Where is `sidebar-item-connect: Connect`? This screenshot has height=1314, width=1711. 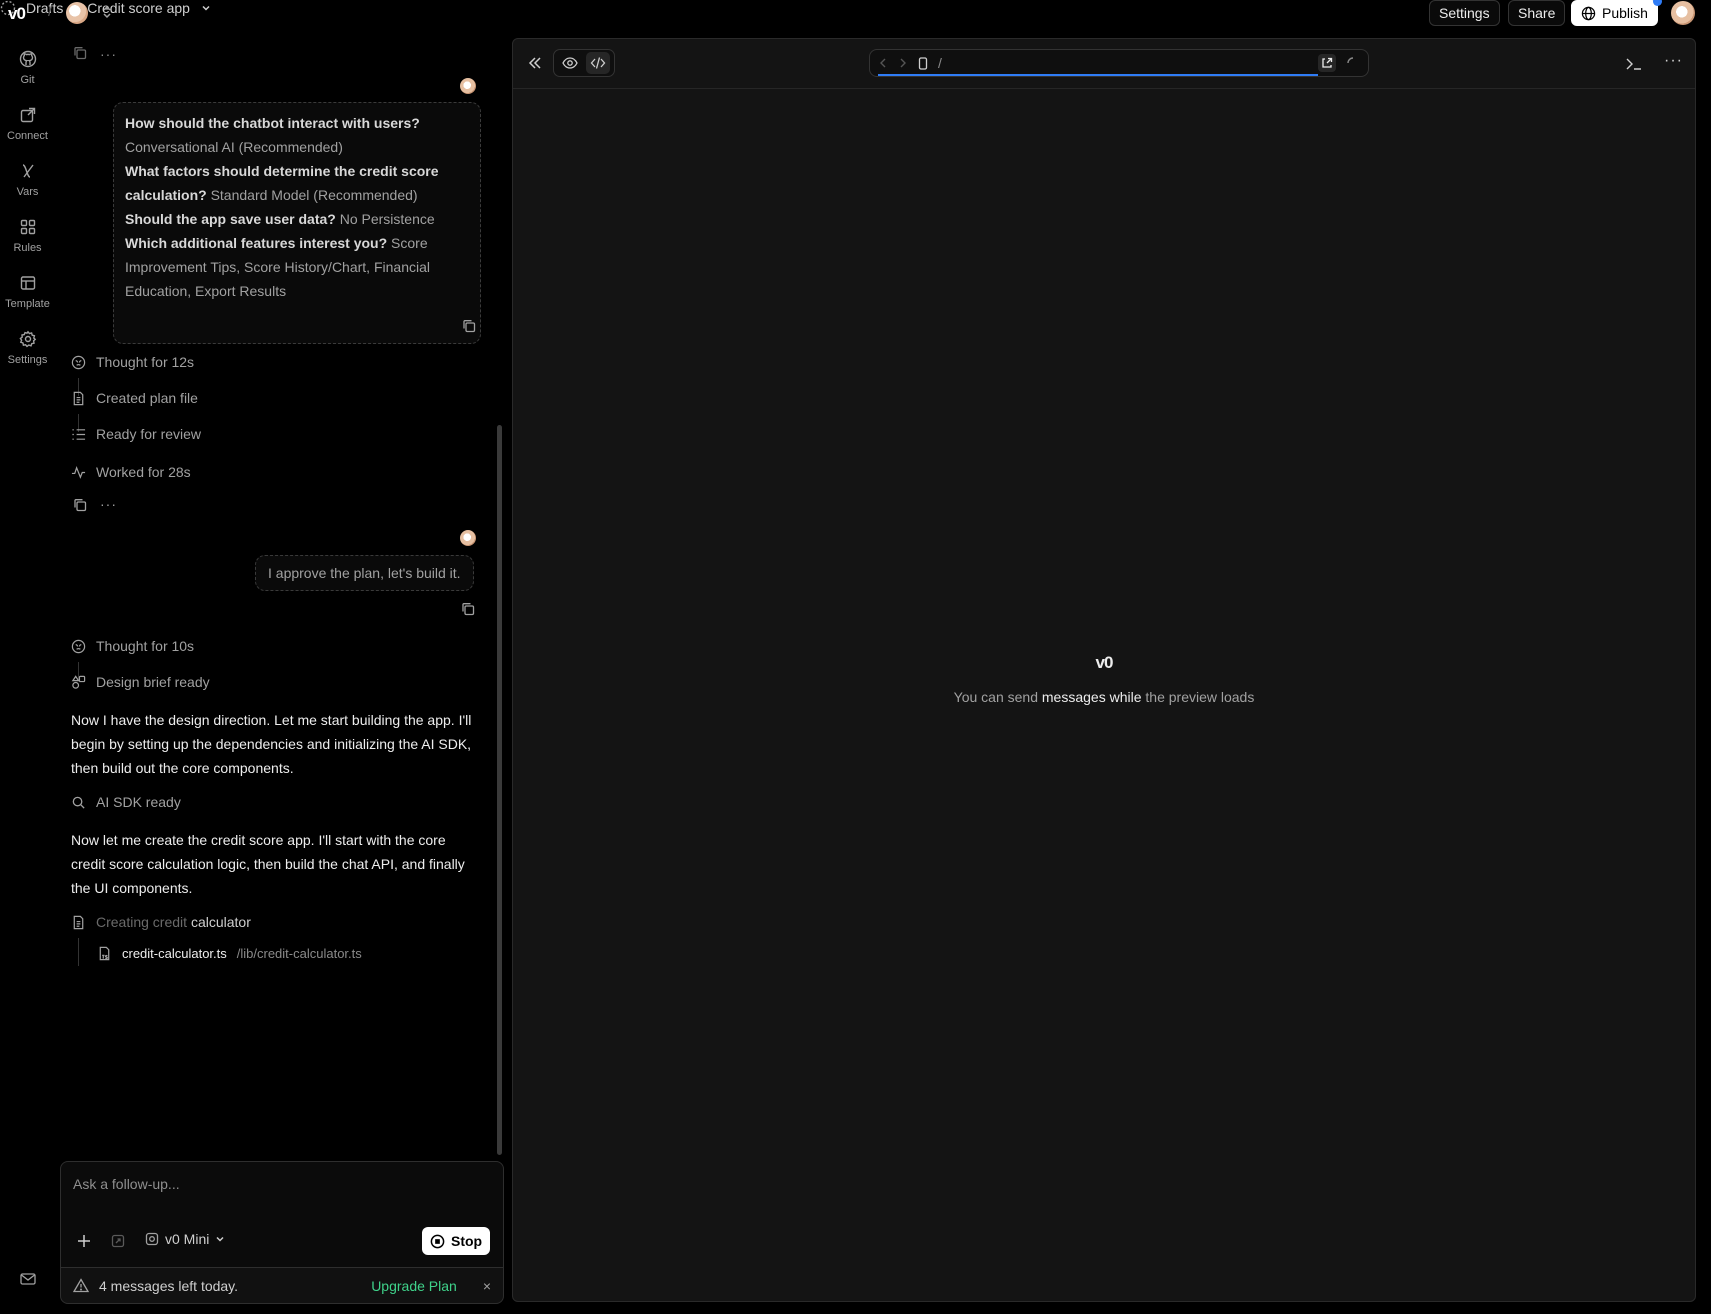
sidebar-item-connect: Connect is located at coordinates (27, 124).